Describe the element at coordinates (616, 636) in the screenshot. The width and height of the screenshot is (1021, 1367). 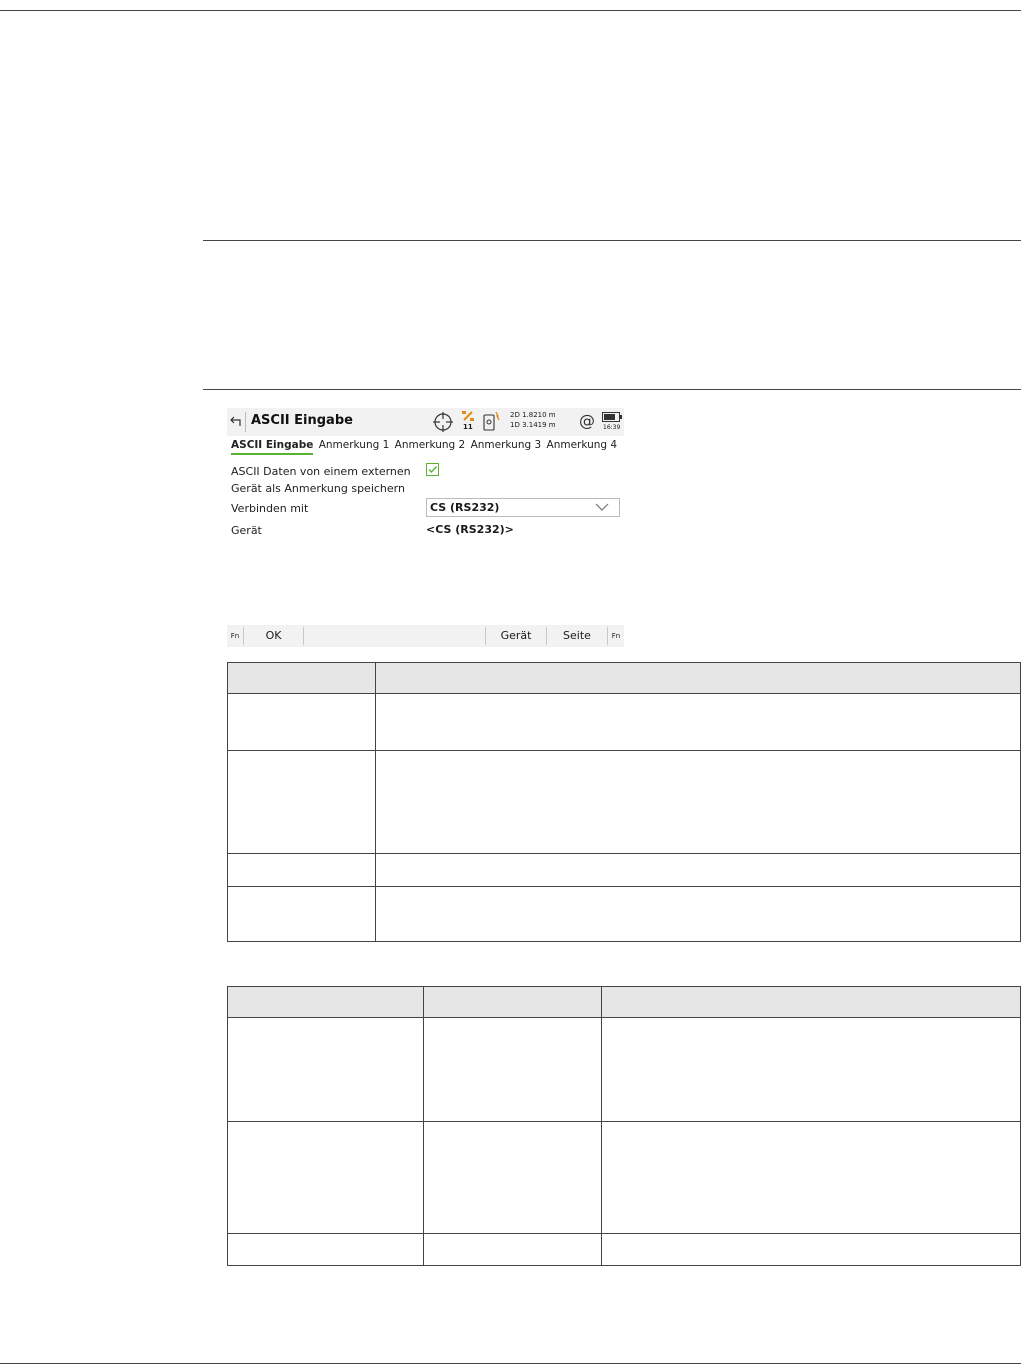
I see `fn-right-button: Fn` at that location.